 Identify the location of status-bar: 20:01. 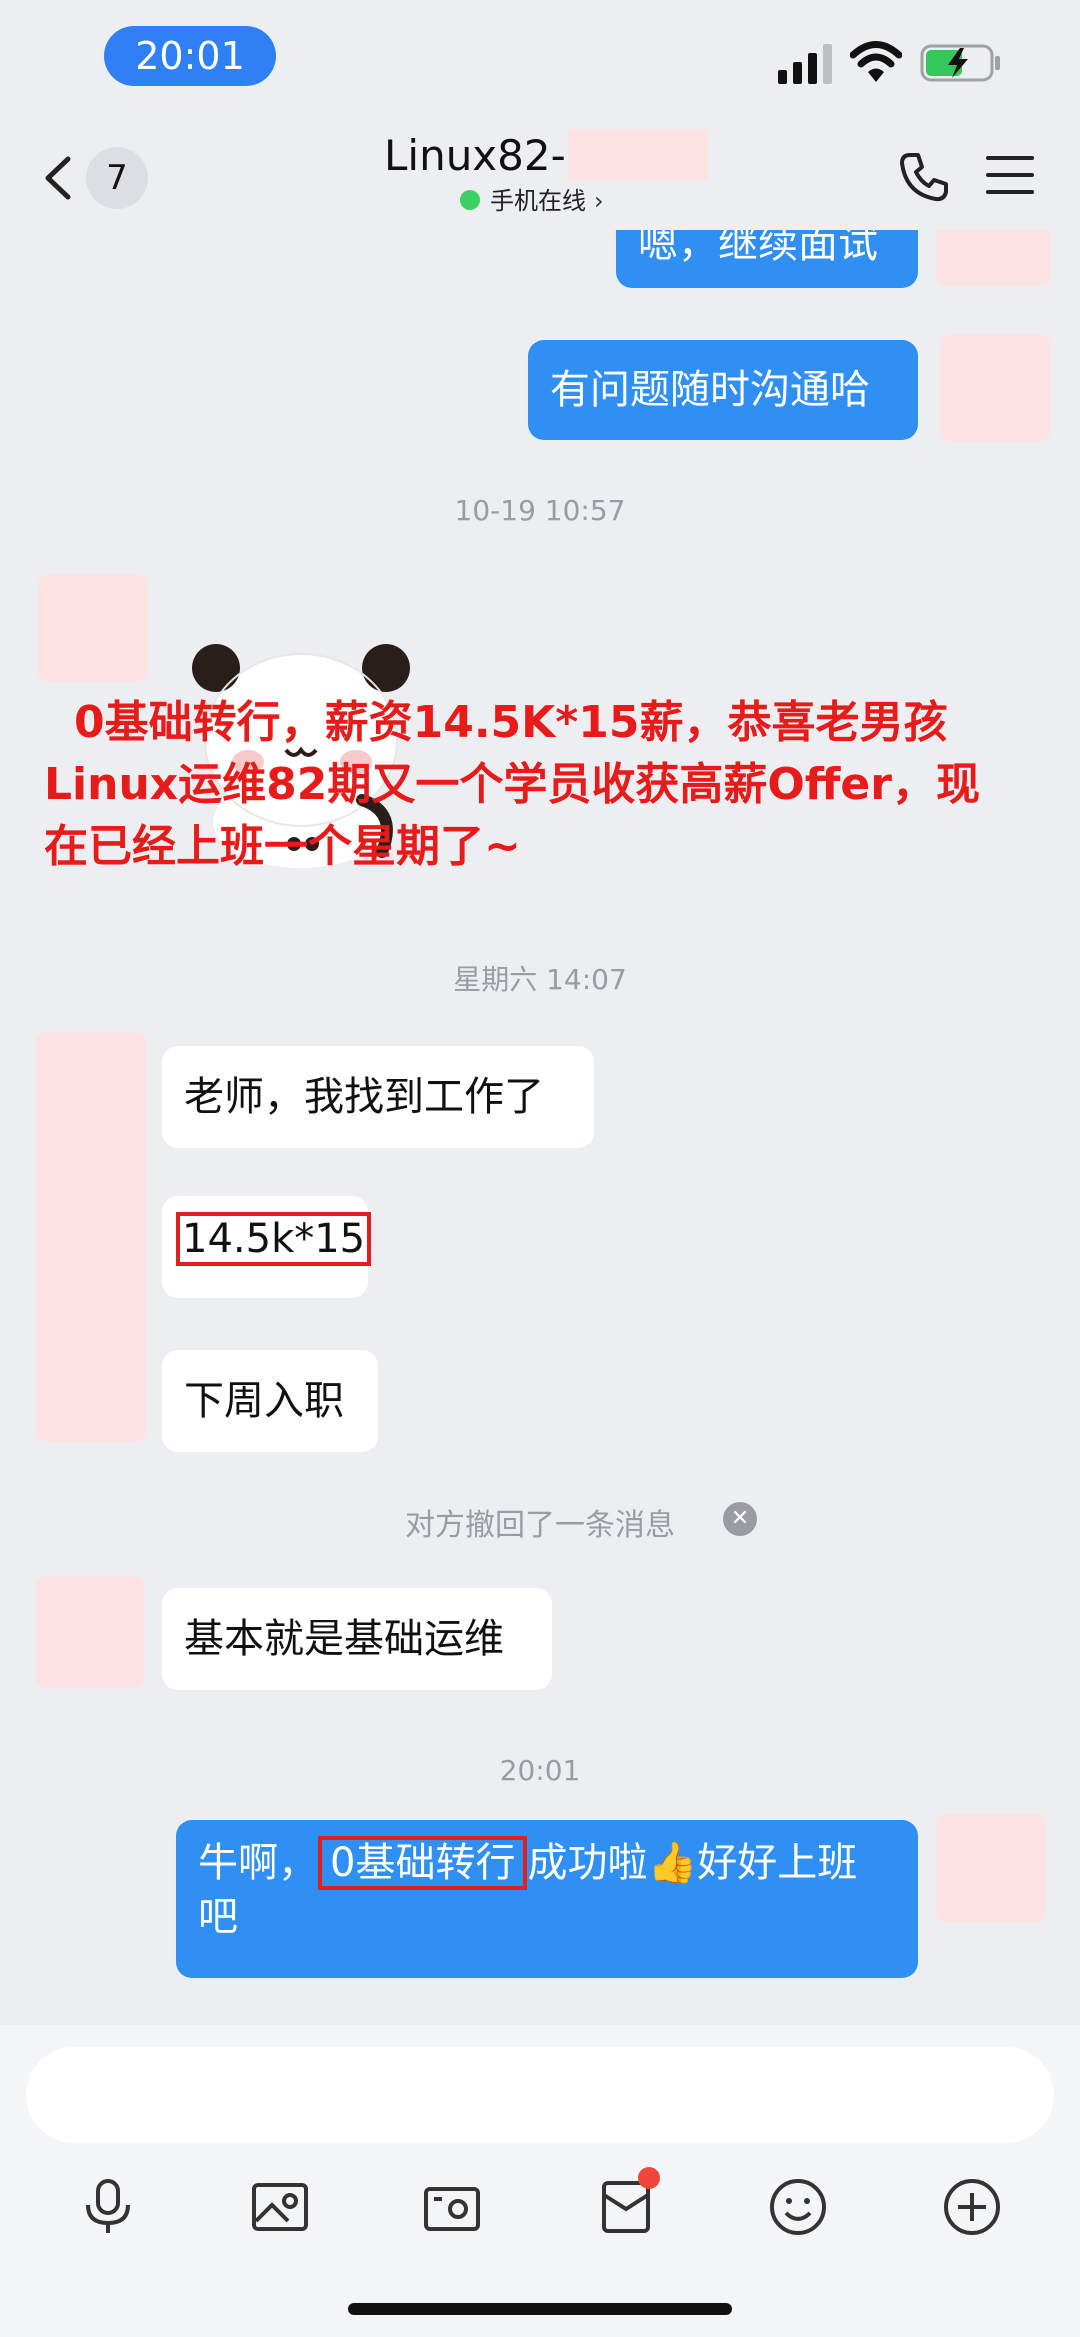
(540, 57).